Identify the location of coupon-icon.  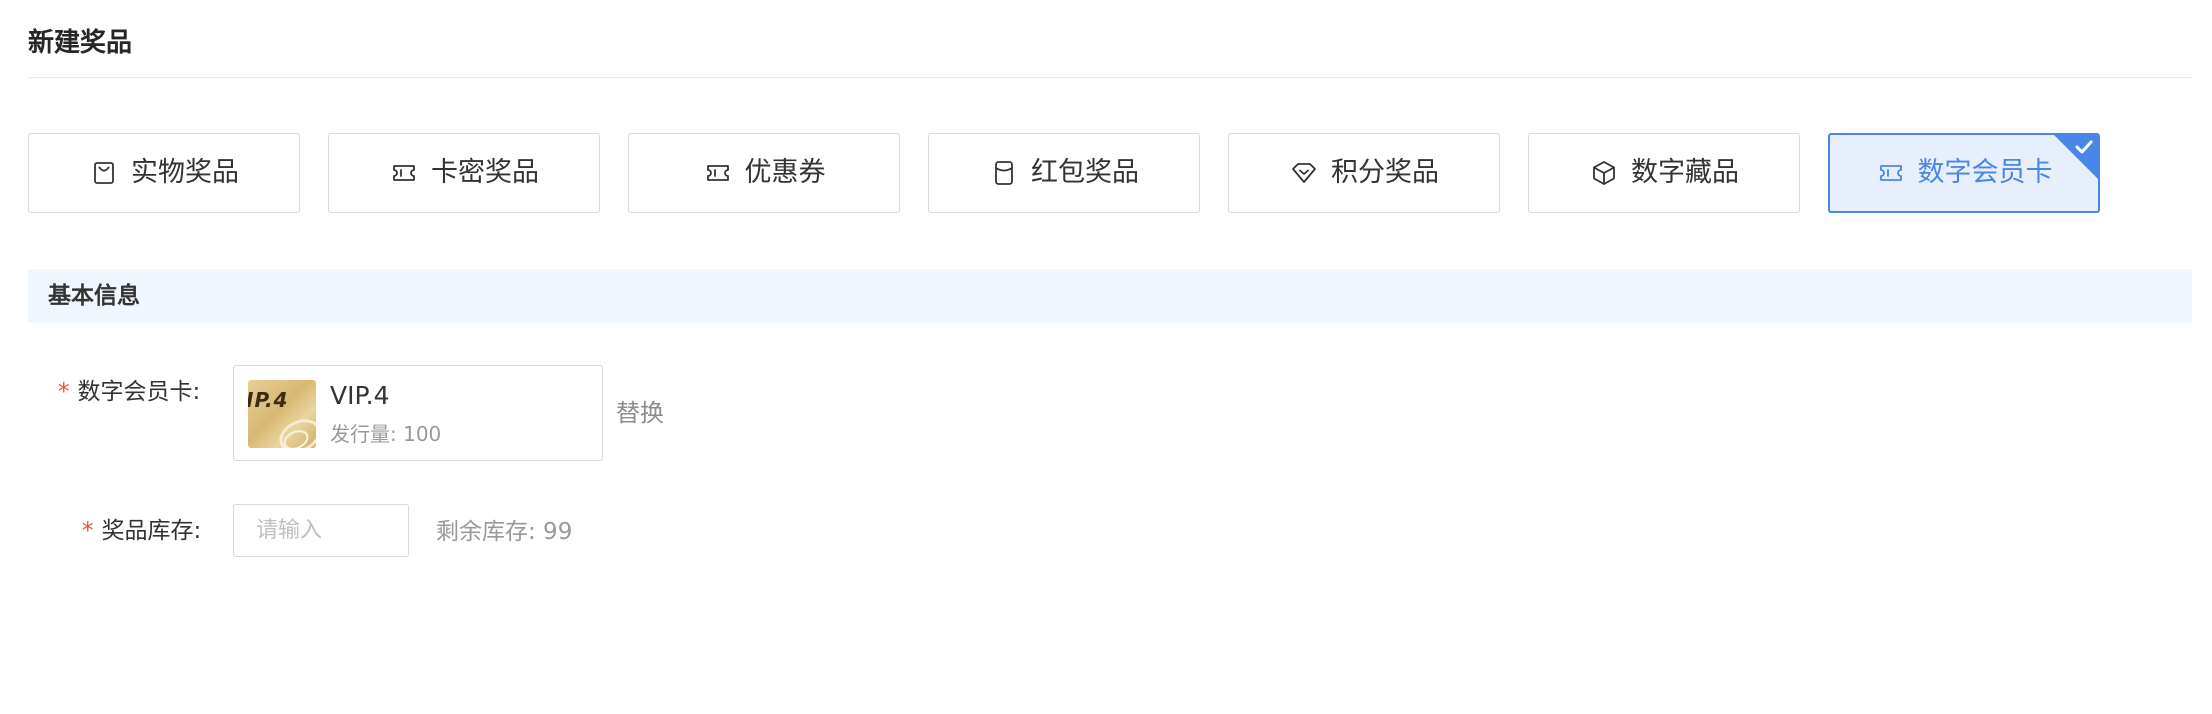
(718, 173).